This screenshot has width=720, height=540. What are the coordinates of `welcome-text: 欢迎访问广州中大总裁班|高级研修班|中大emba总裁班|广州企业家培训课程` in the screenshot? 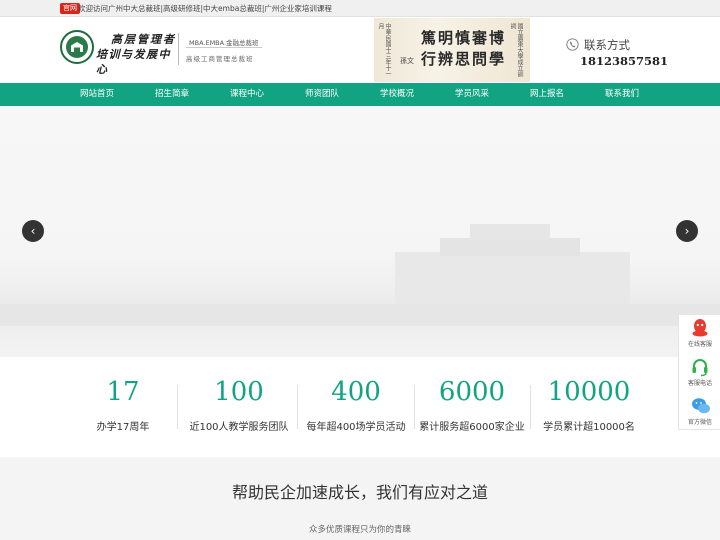 It's located at (205, 8).